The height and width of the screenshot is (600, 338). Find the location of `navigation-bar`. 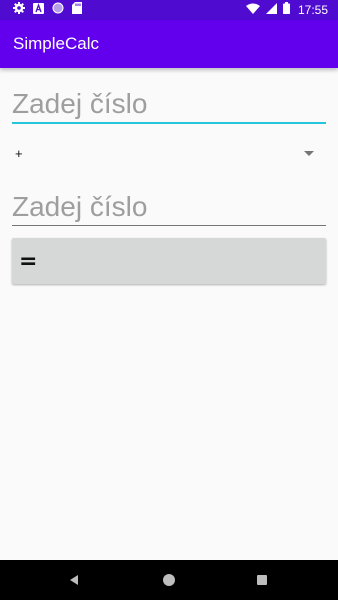

navigation-bar is located at coordinates (169, 580).